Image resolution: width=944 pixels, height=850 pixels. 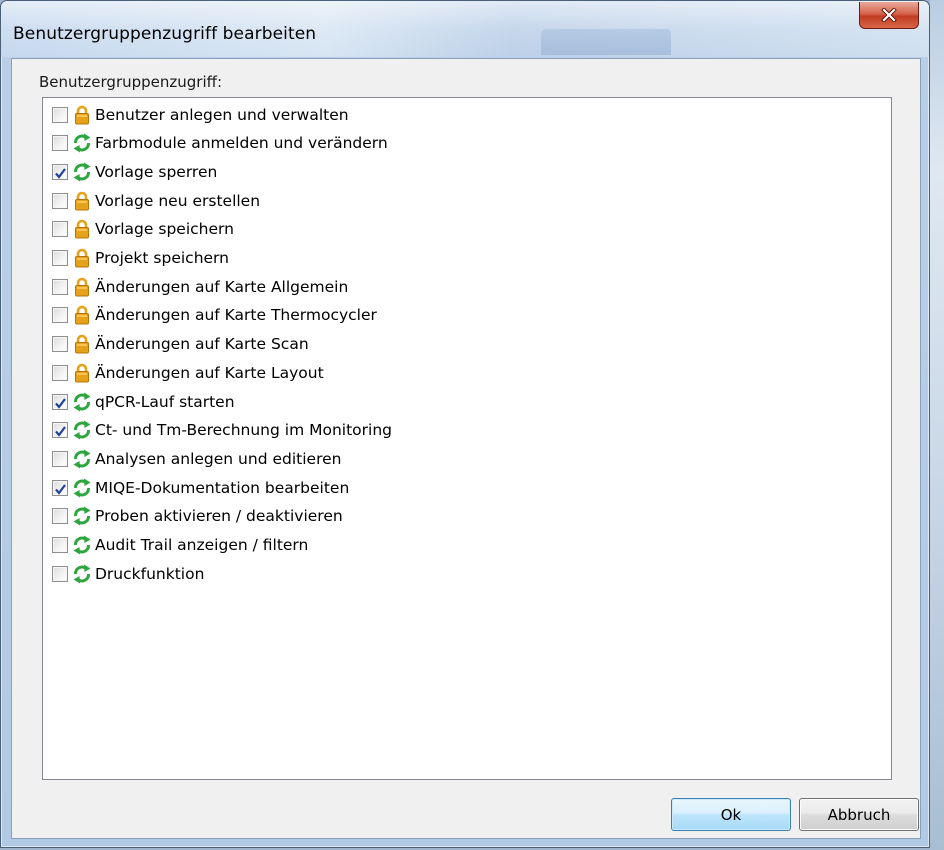 I want to click on permission-label: Projekt speichern, so click(x=162, y=258).